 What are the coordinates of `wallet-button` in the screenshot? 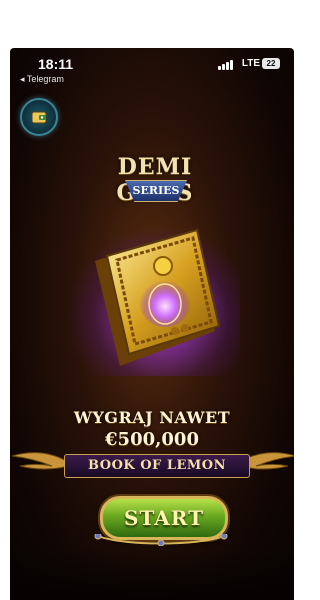 It's located at (39, 117).